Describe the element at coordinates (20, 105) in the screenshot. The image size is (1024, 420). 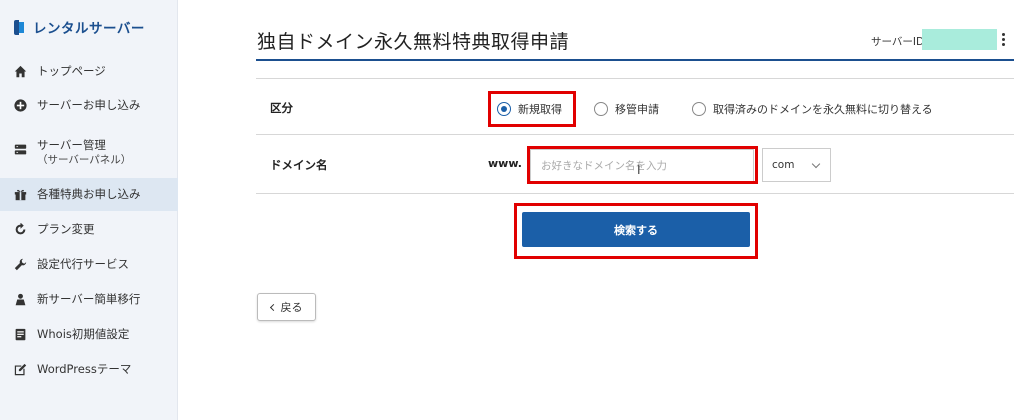
I see `plus-circle-icon` at that location.